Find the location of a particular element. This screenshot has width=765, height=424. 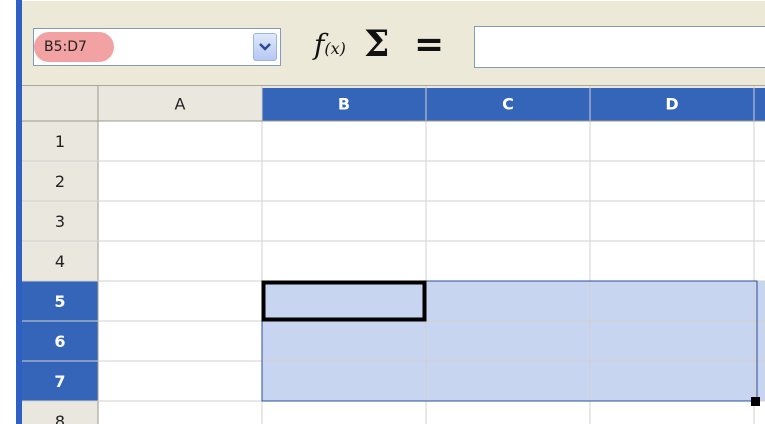

column-header-d: D is located at coordinates (671, 104).